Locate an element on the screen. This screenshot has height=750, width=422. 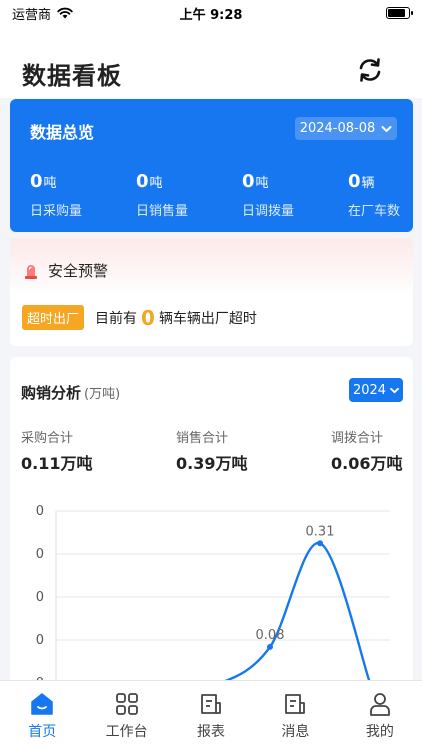
stat-label: 日采购量 is located at coordinates (56, 211).